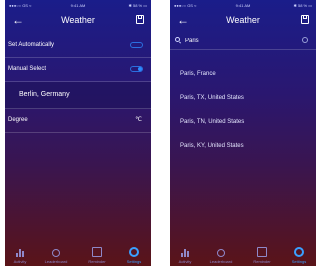 The image size is (321, 266). What do you see at coordinates (235, 40) in the screenshot?
I see `search-input` at bounding box center [235, 40].